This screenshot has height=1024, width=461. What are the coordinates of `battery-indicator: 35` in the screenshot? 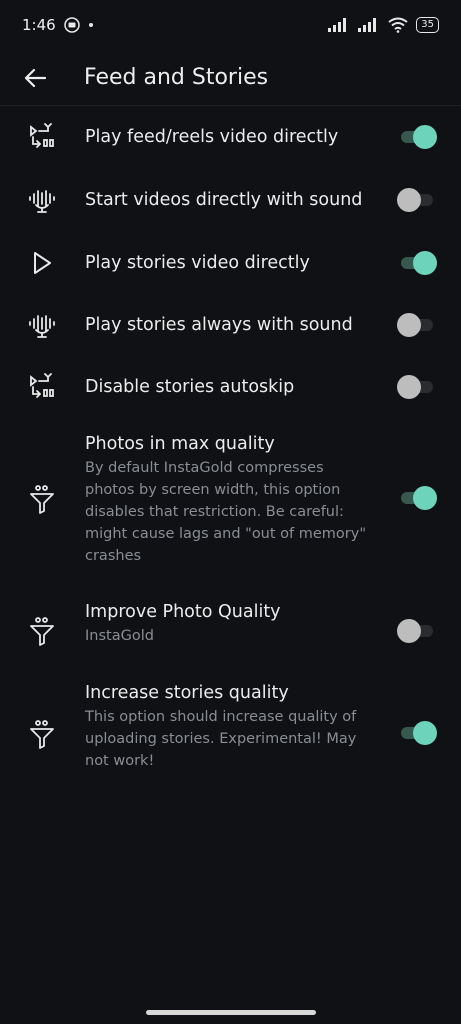 It's located at (427, 25).